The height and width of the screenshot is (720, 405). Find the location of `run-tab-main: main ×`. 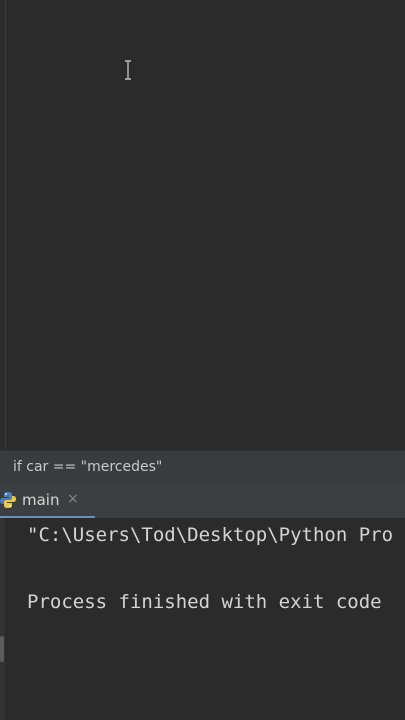

run-tab-main: main × is located at coordinates (47, 501).